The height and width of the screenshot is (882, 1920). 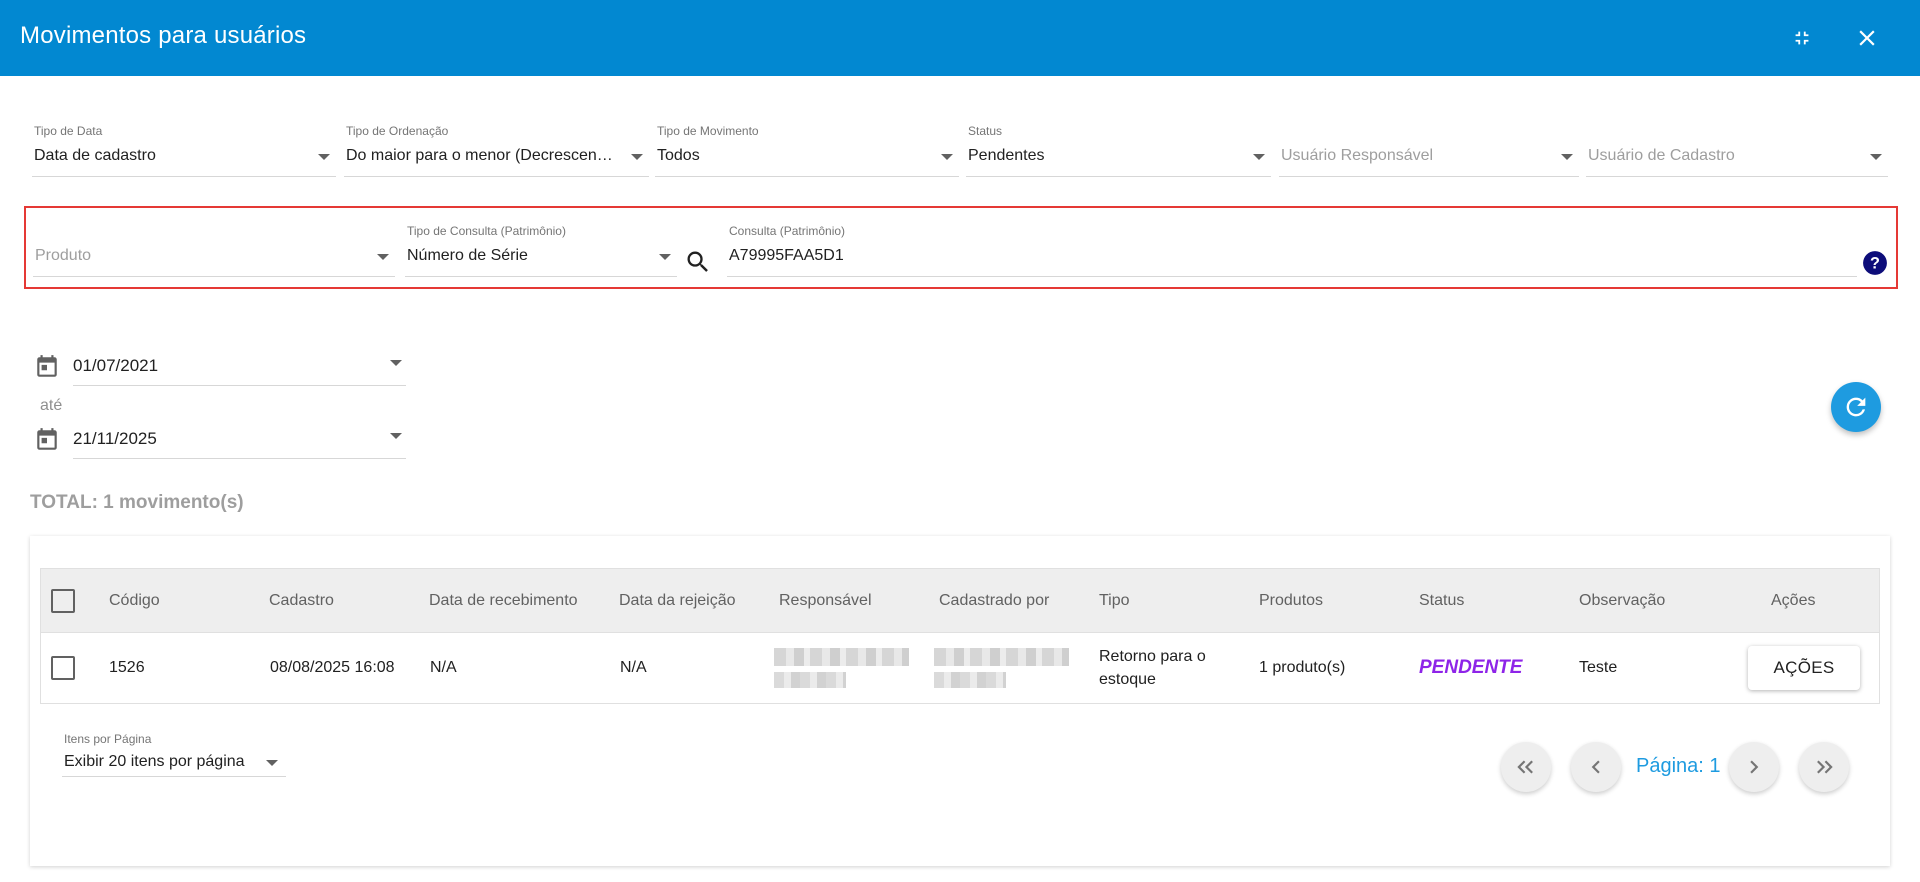 I want to click on col-observacao: Observação, so click(x=1622, y=600).